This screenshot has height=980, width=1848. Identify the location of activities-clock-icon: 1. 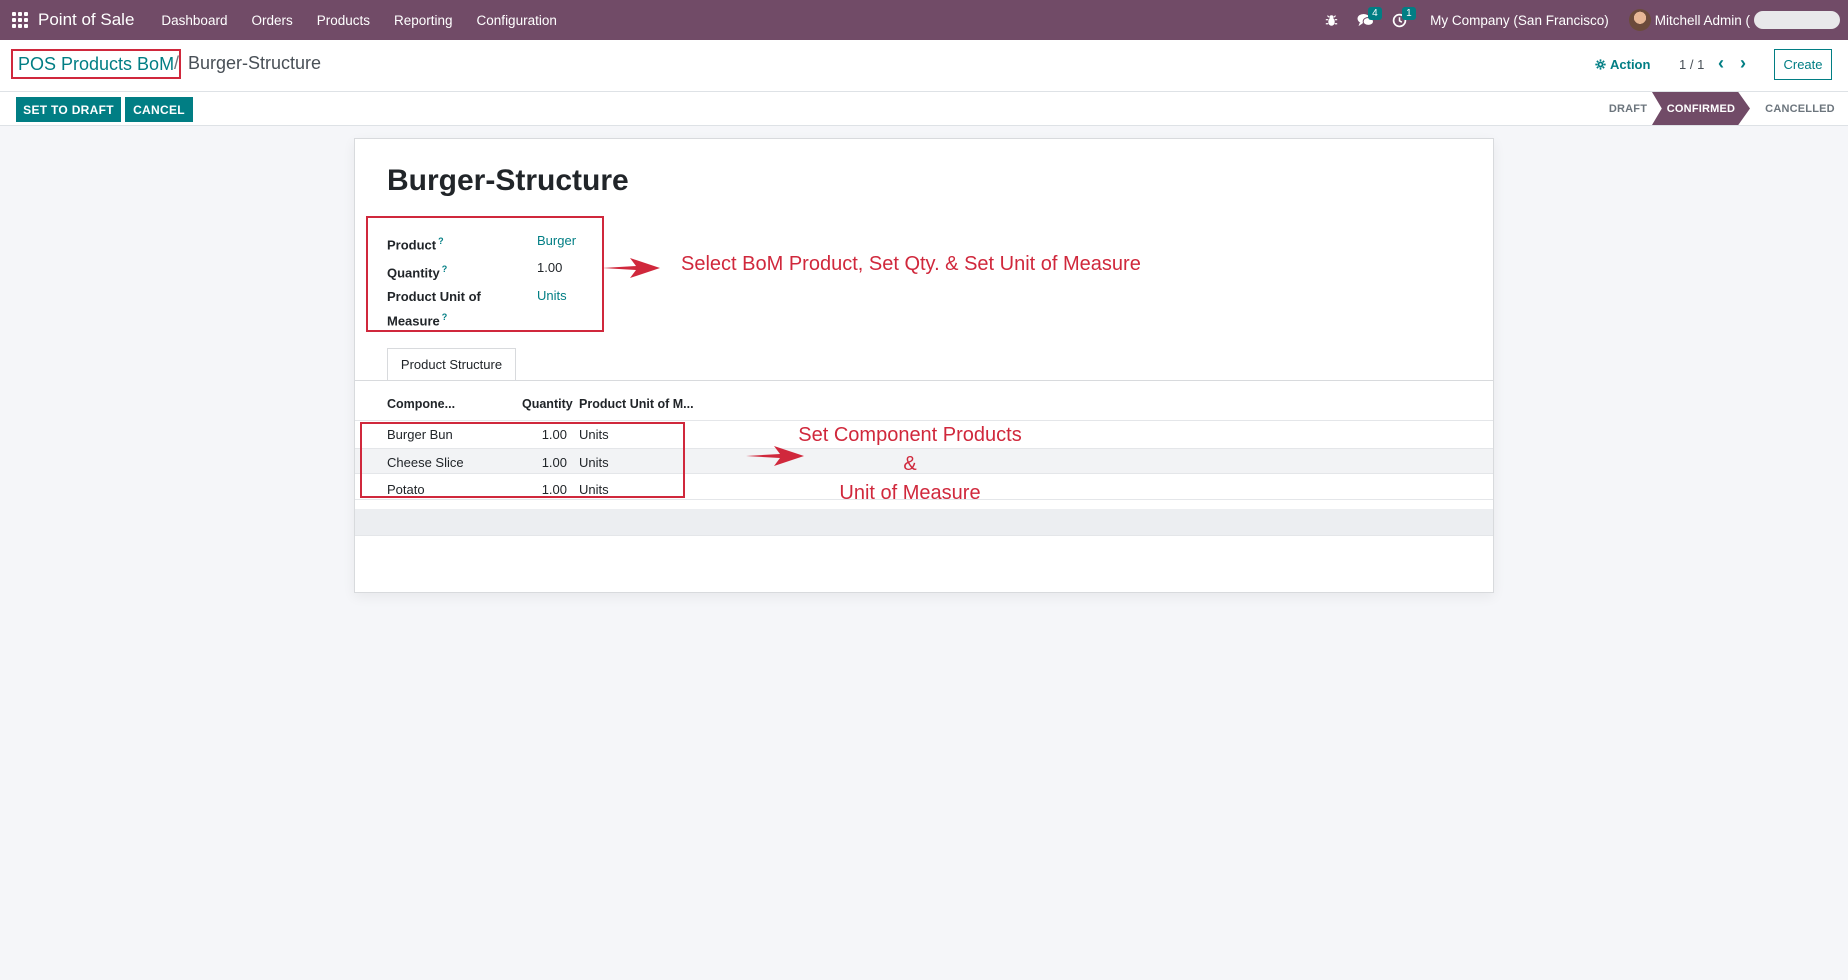
(1402, 20).